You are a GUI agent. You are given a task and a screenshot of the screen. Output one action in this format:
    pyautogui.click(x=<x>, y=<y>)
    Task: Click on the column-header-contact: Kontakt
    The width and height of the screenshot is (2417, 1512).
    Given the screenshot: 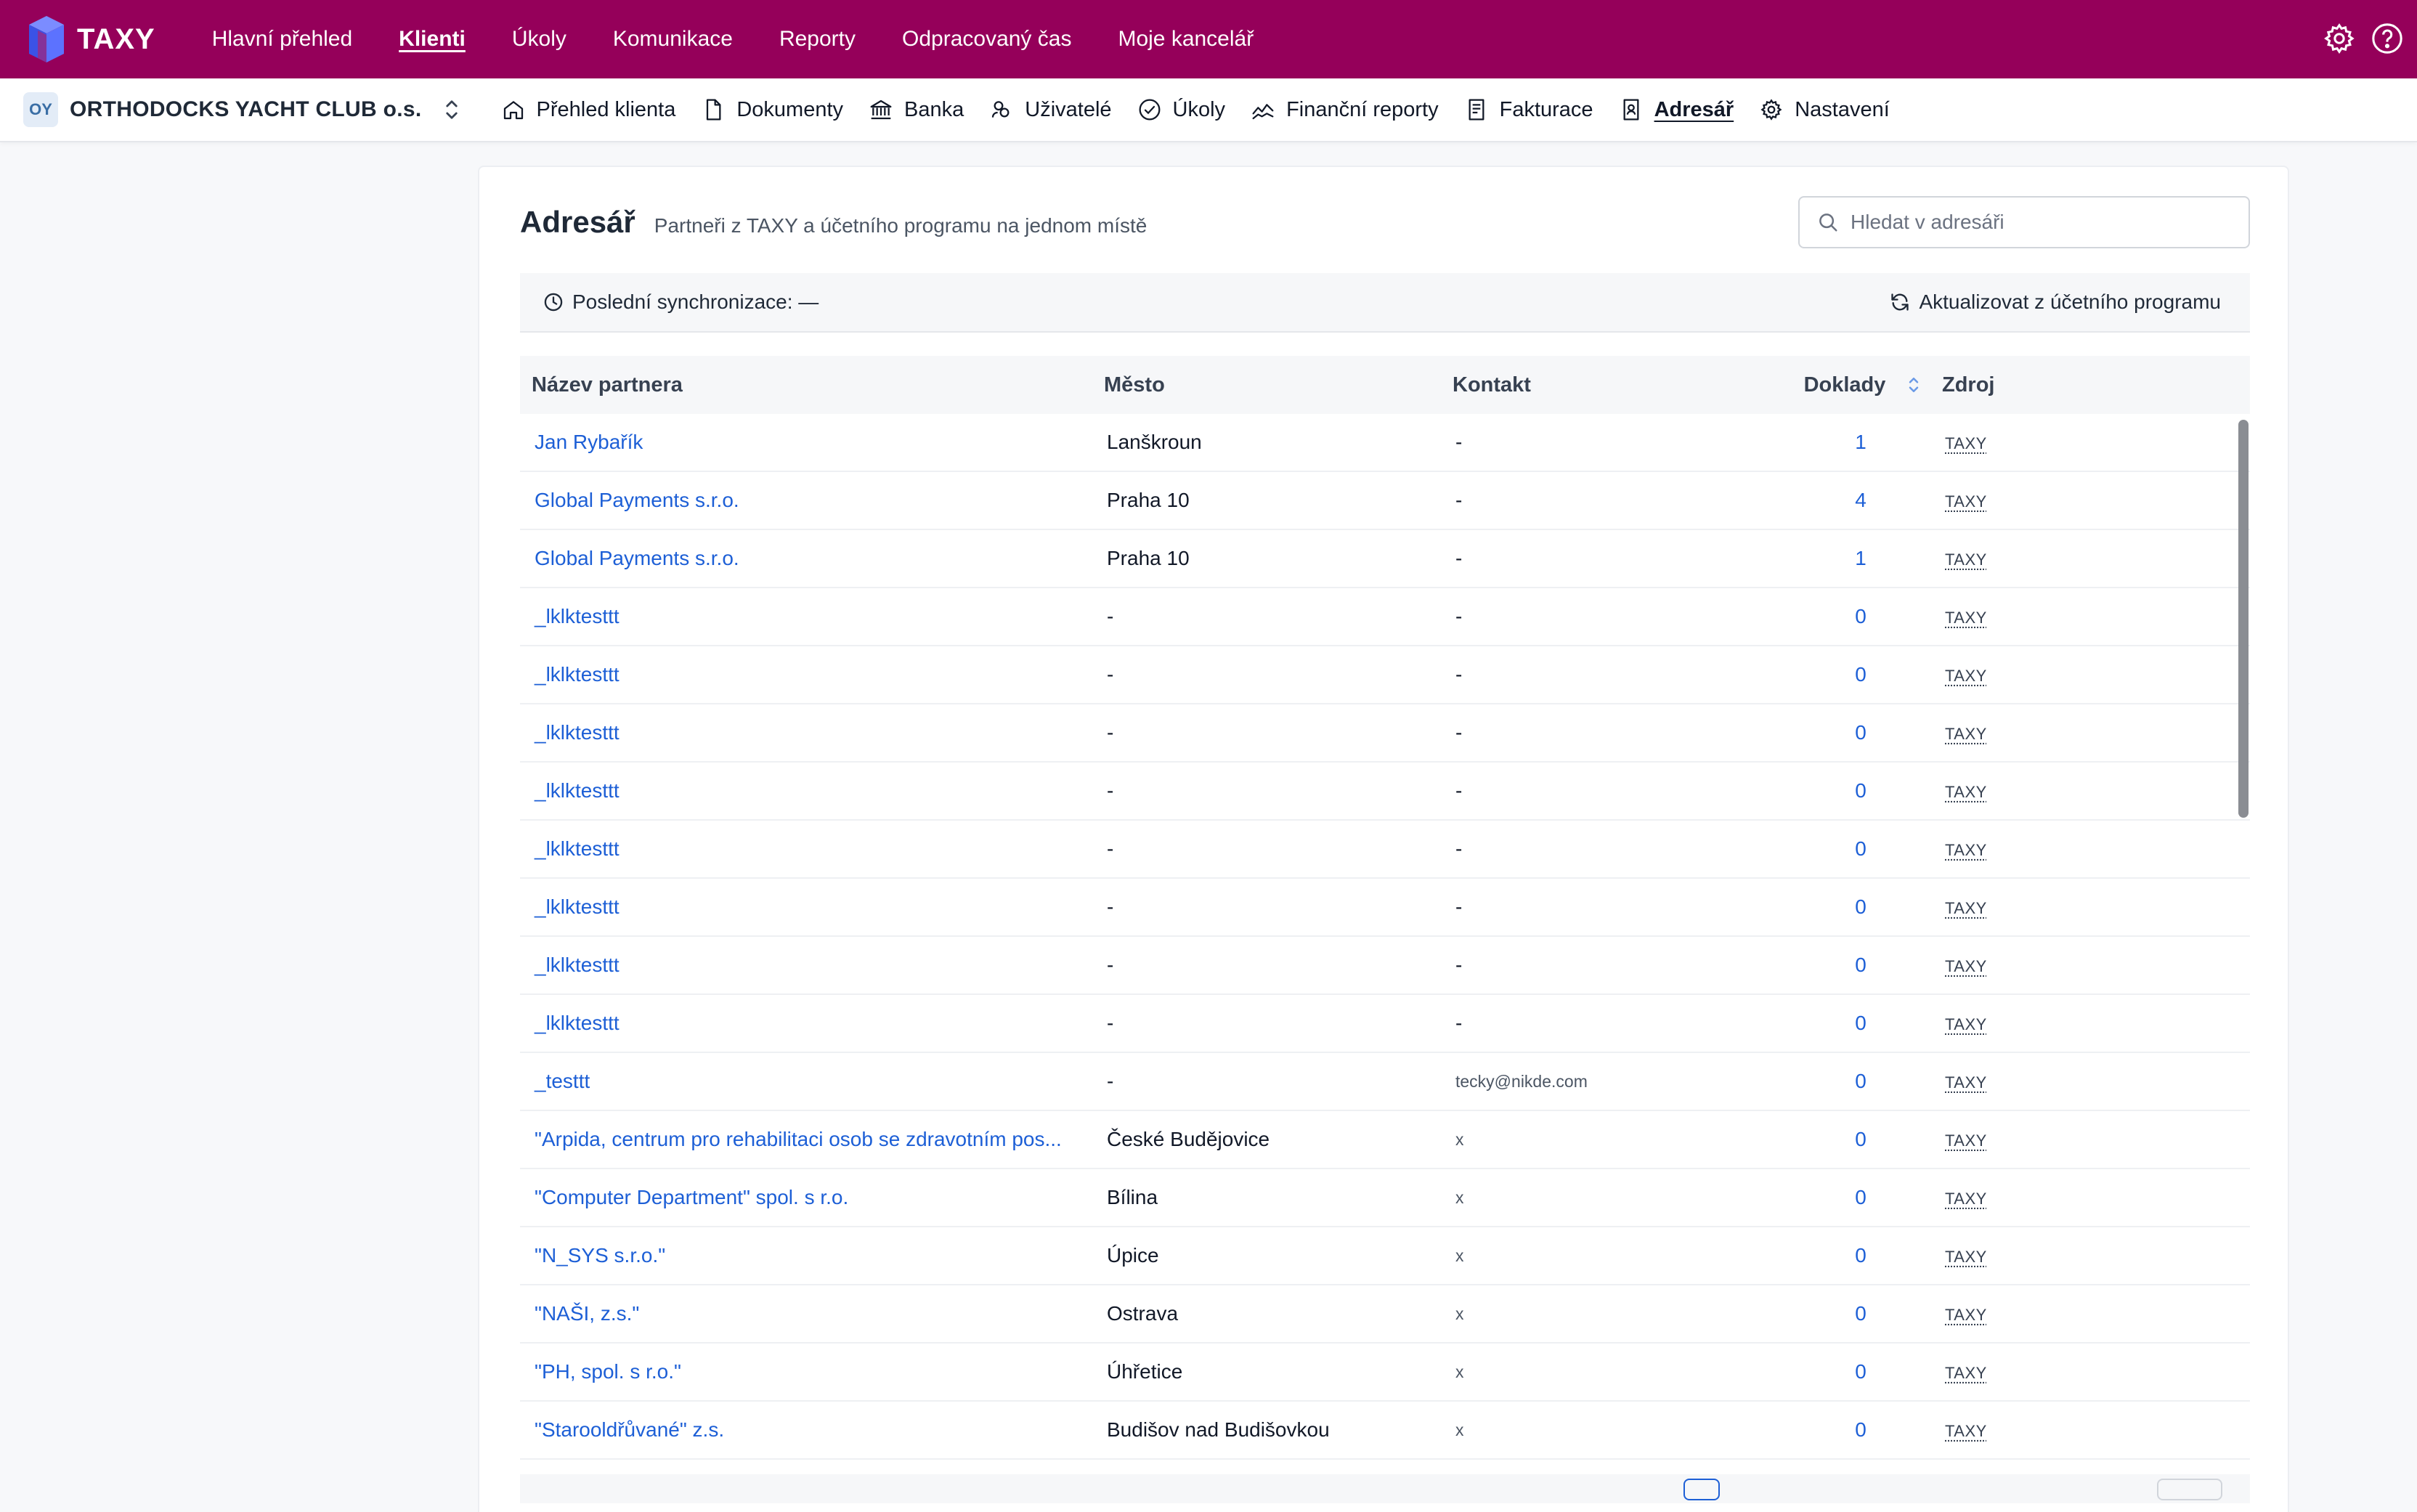 What is the action you would take?
    pyautogui.click(x=1616, y=385)
    